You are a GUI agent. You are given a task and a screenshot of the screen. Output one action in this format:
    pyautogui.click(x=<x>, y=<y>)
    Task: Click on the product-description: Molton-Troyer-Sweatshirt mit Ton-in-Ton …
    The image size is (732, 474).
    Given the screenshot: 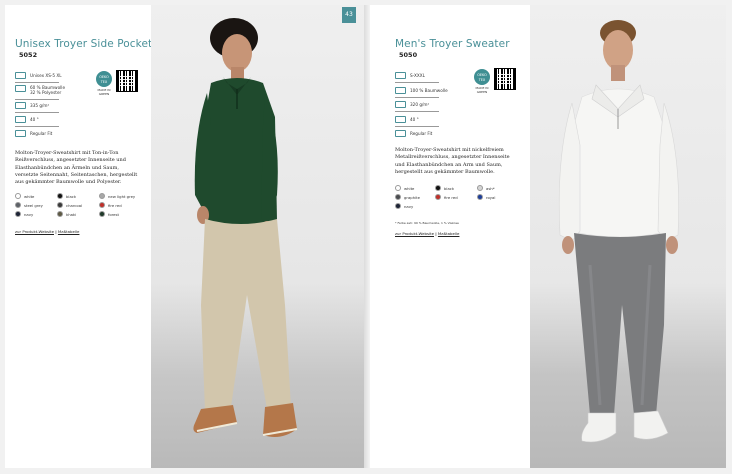 What is the action you would take?
    pyautogui.click(x=76, y=168)
    